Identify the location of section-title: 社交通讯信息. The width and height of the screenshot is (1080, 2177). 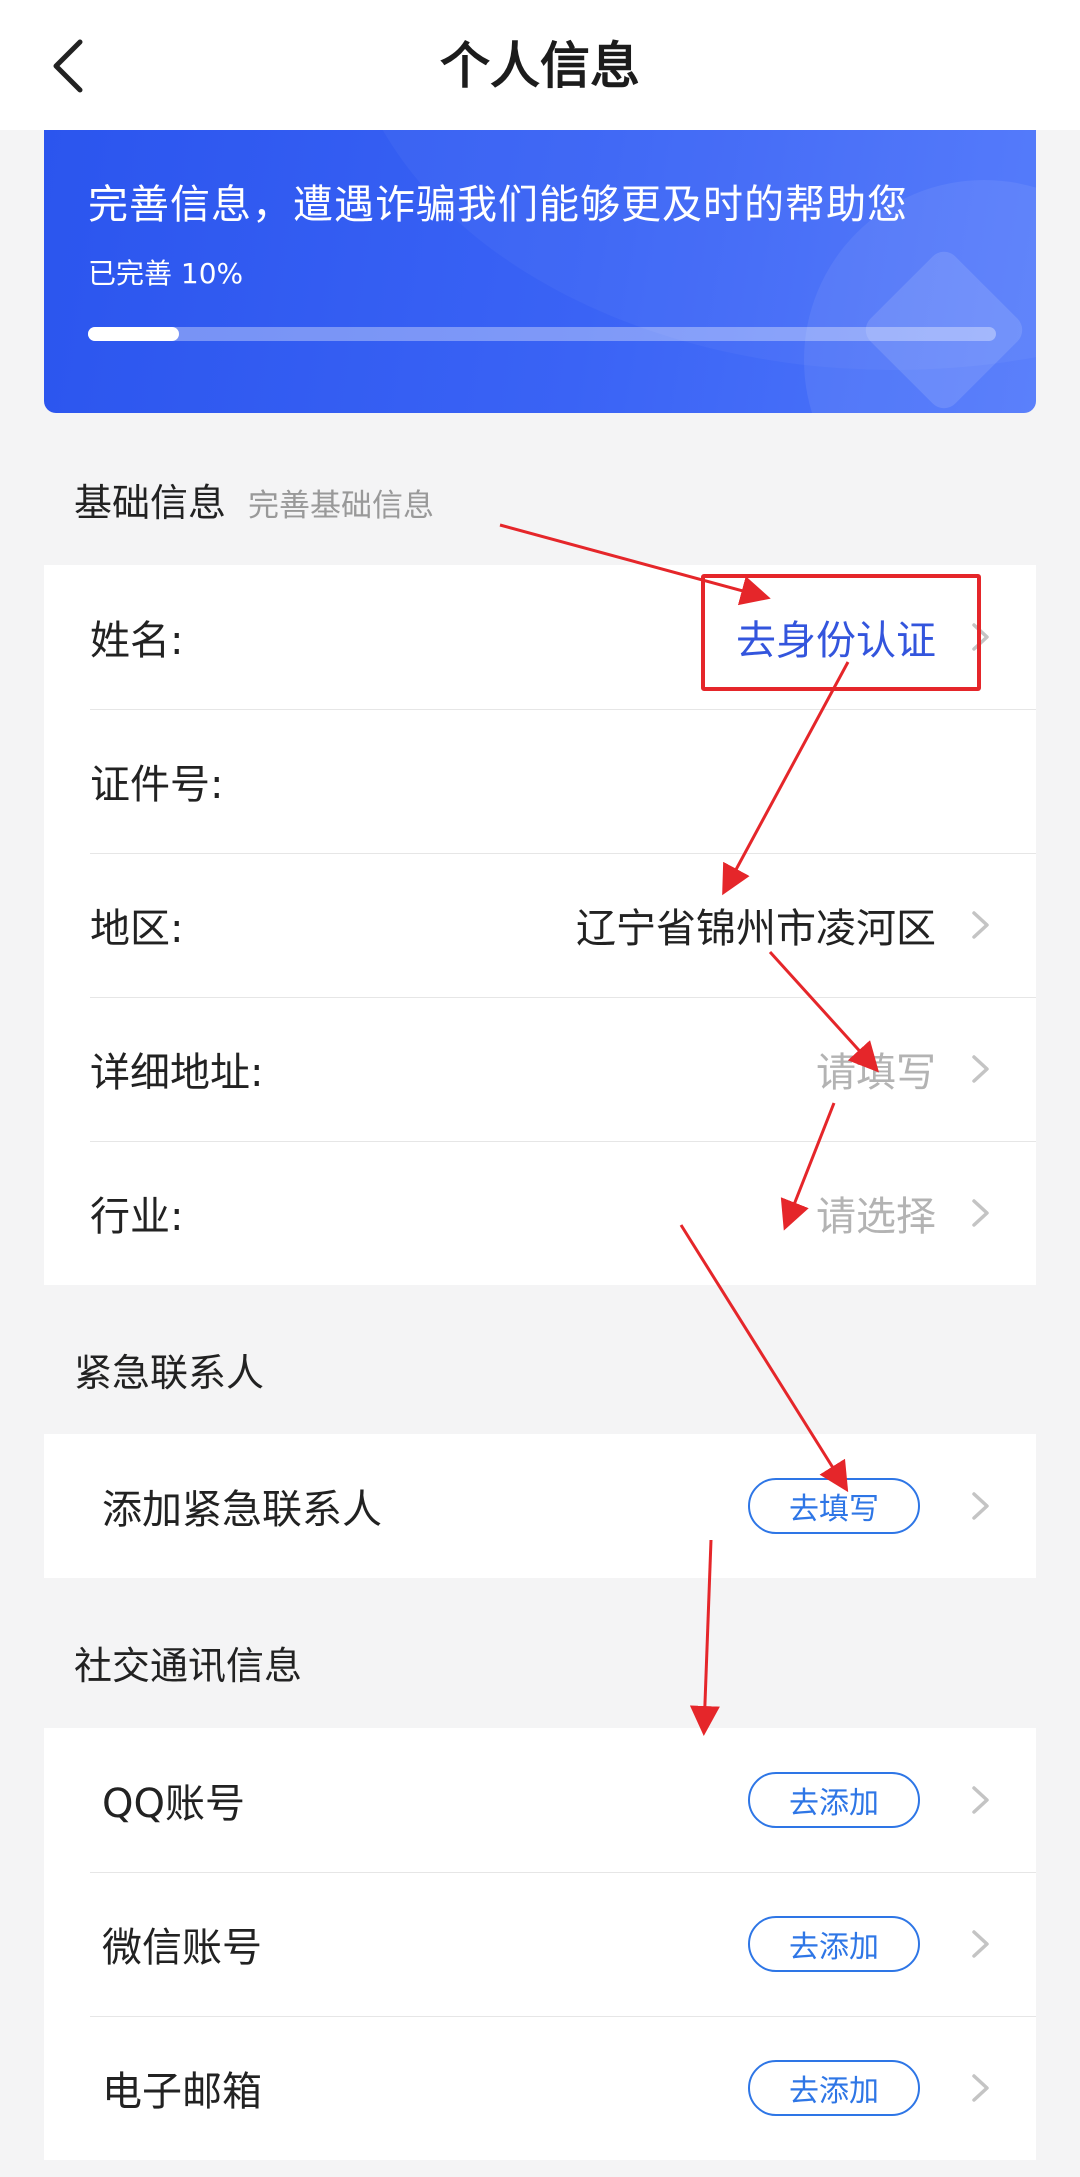
(188, 1666).